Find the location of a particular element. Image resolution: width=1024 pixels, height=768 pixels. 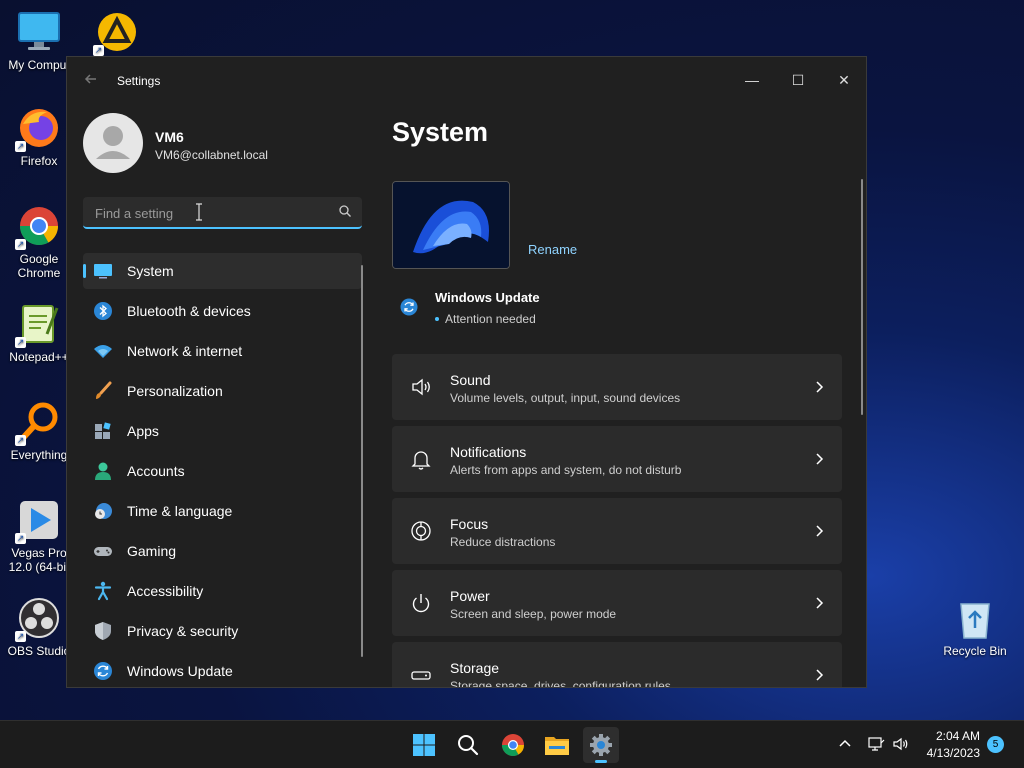

chrome-icon: ↗ is located at coordinates (38, 227).